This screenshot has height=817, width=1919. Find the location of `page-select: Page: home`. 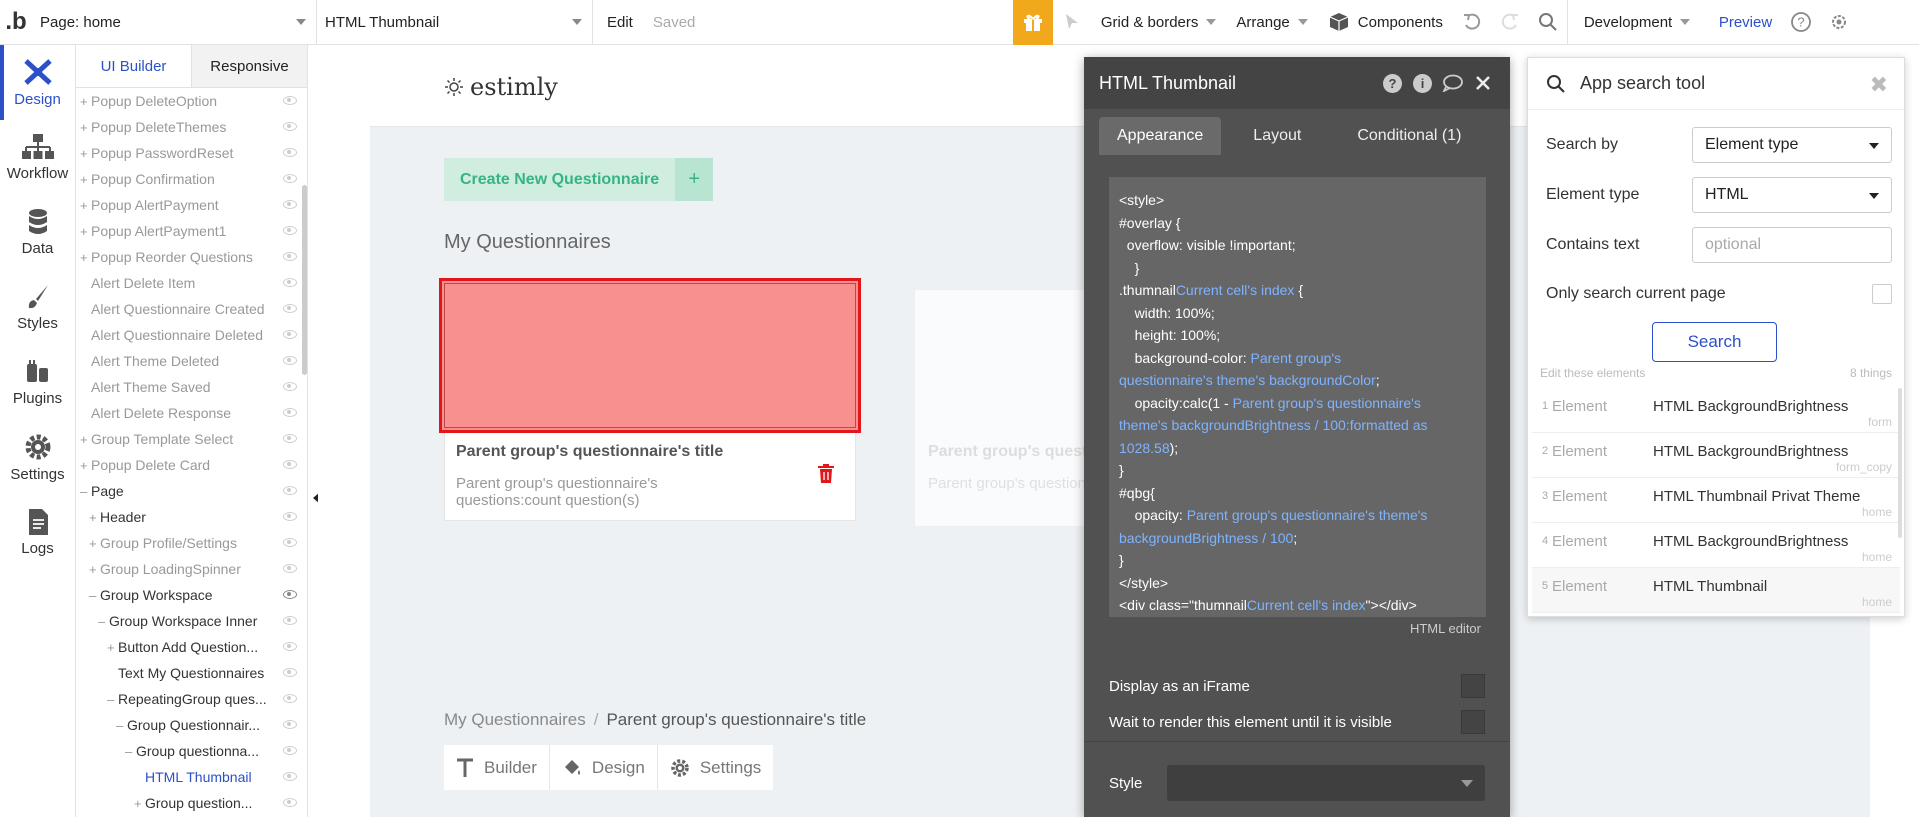

page-select: Page: home is located at coordinates (174, 22).